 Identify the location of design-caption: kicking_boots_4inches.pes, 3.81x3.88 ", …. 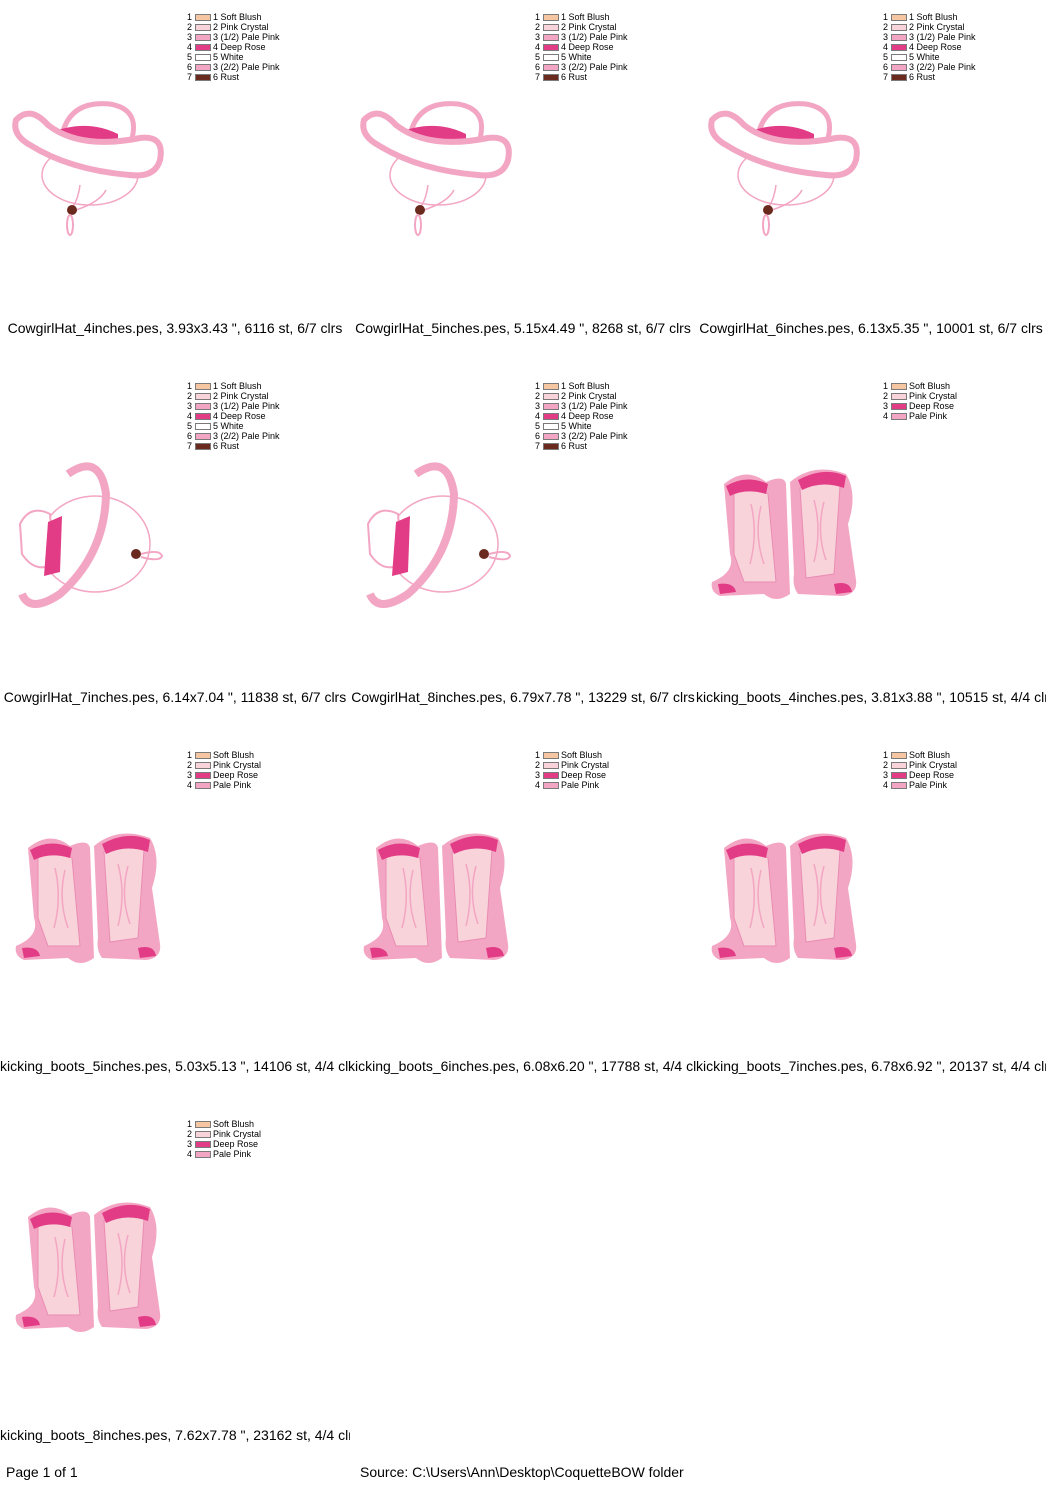
(871, 697).